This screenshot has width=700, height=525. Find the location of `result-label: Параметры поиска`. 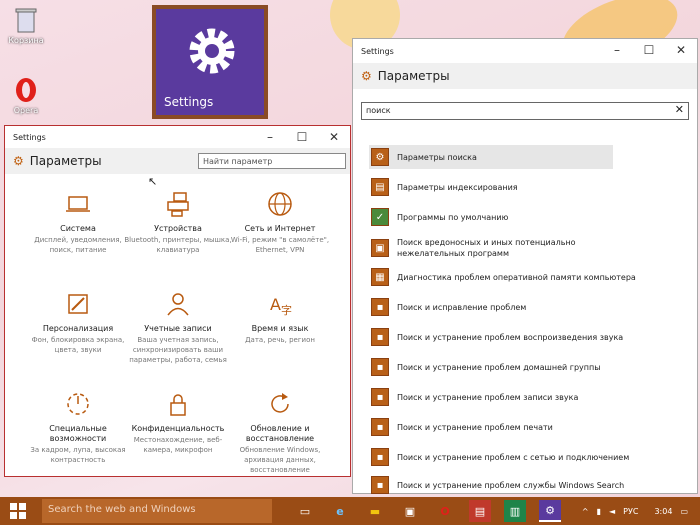

result-label: Параметры поиска is located at coordinates (437, 157).